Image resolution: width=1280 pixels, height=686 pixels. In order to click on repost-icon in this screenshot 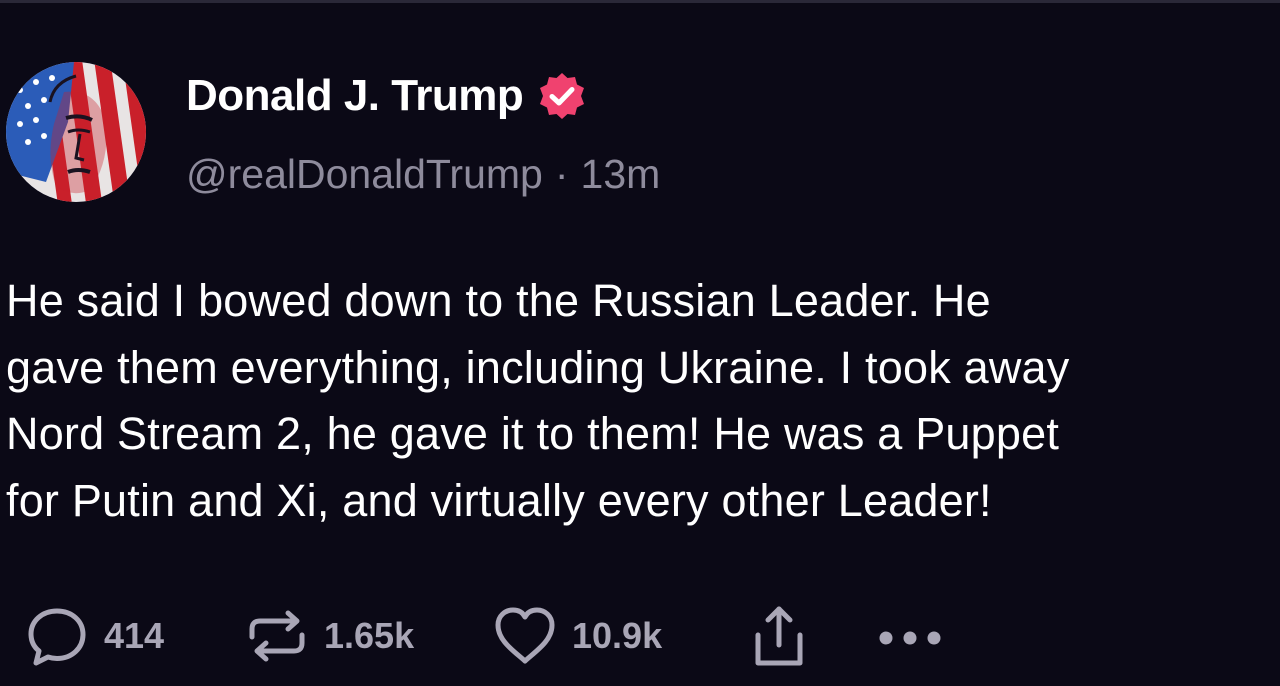, I will do `click(277, 636)`.